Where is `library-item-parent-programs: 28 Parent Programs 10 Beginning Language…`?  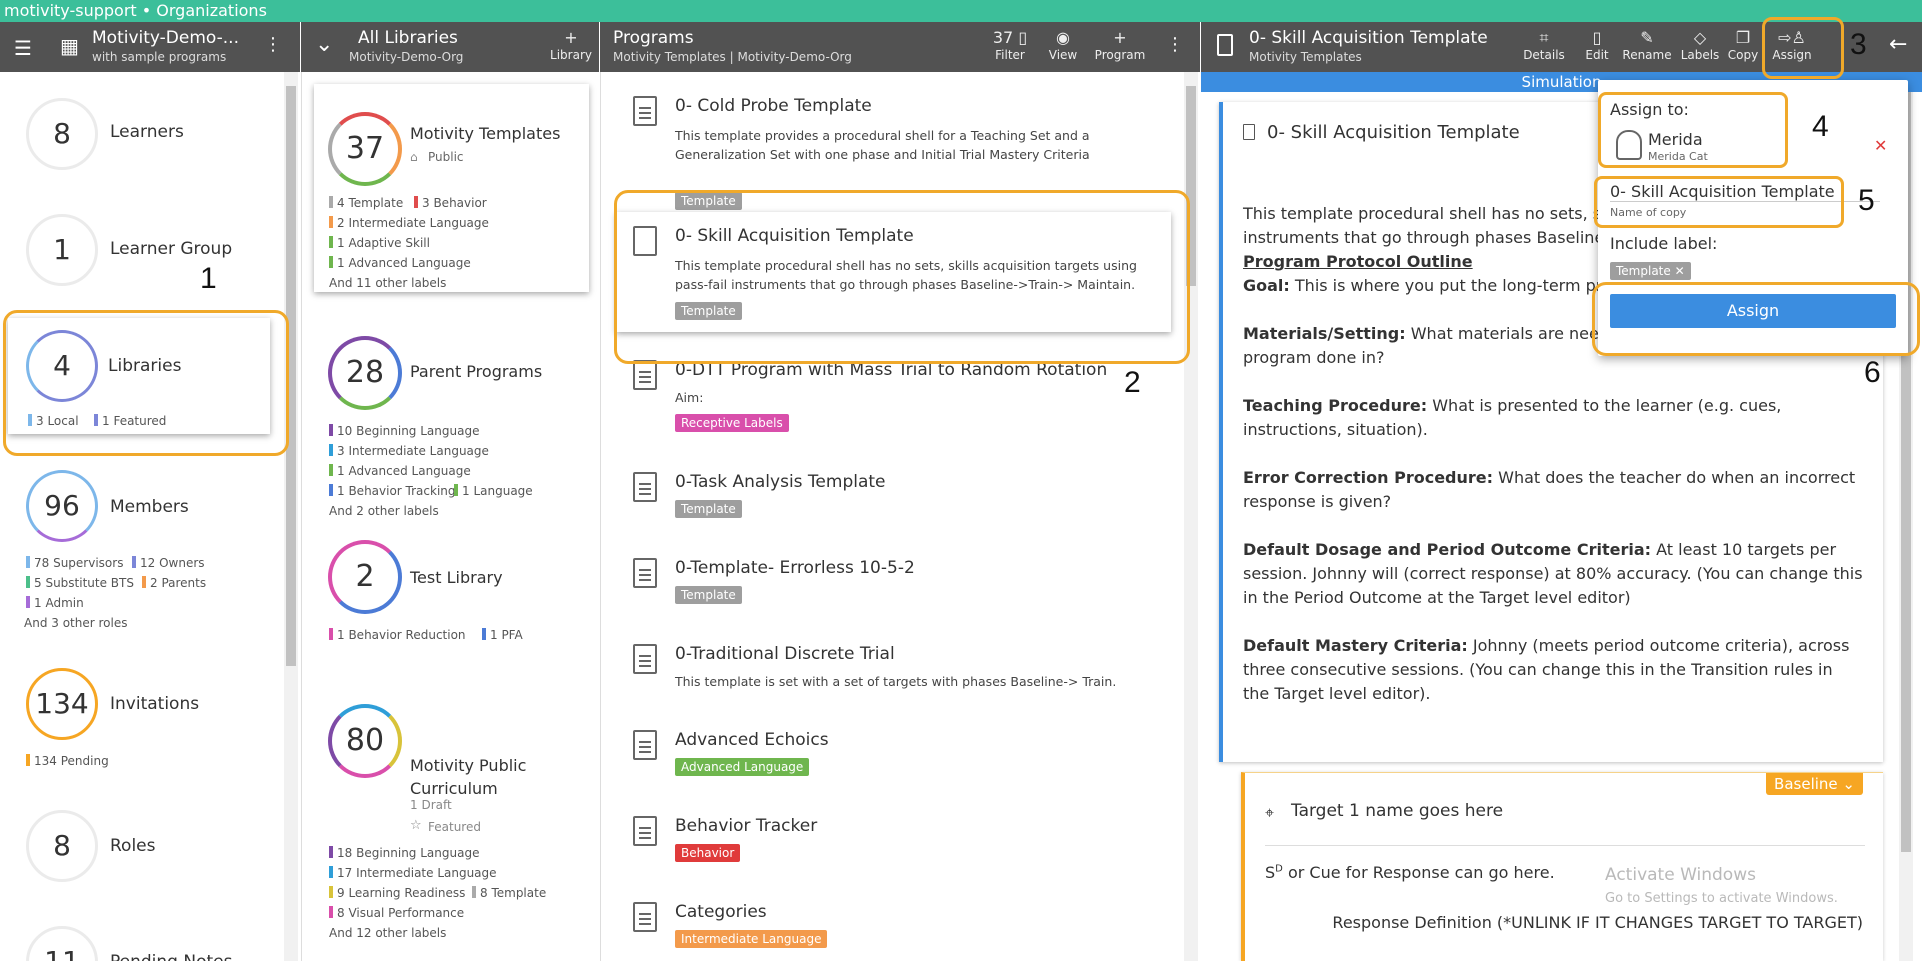 library-item-parent-programs: 28 Parent Programs 10 Beginning Language… is located at coordinates (451, 415).